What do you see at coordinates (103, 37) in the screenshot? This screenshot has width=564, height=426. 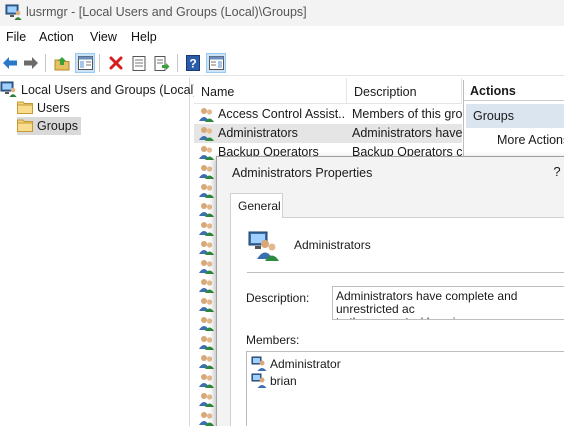 I see `menu-view: View` at bounding box center [103, 37].